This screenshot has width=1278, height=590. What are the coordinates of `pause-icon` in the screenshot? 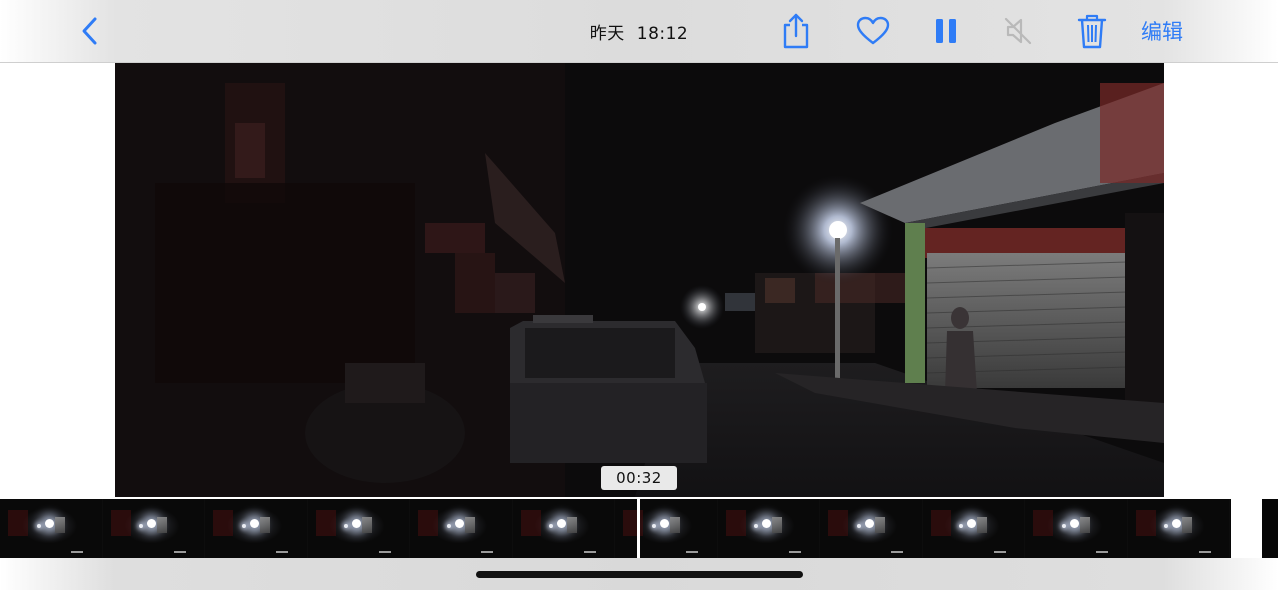 It's located at (946, 31).